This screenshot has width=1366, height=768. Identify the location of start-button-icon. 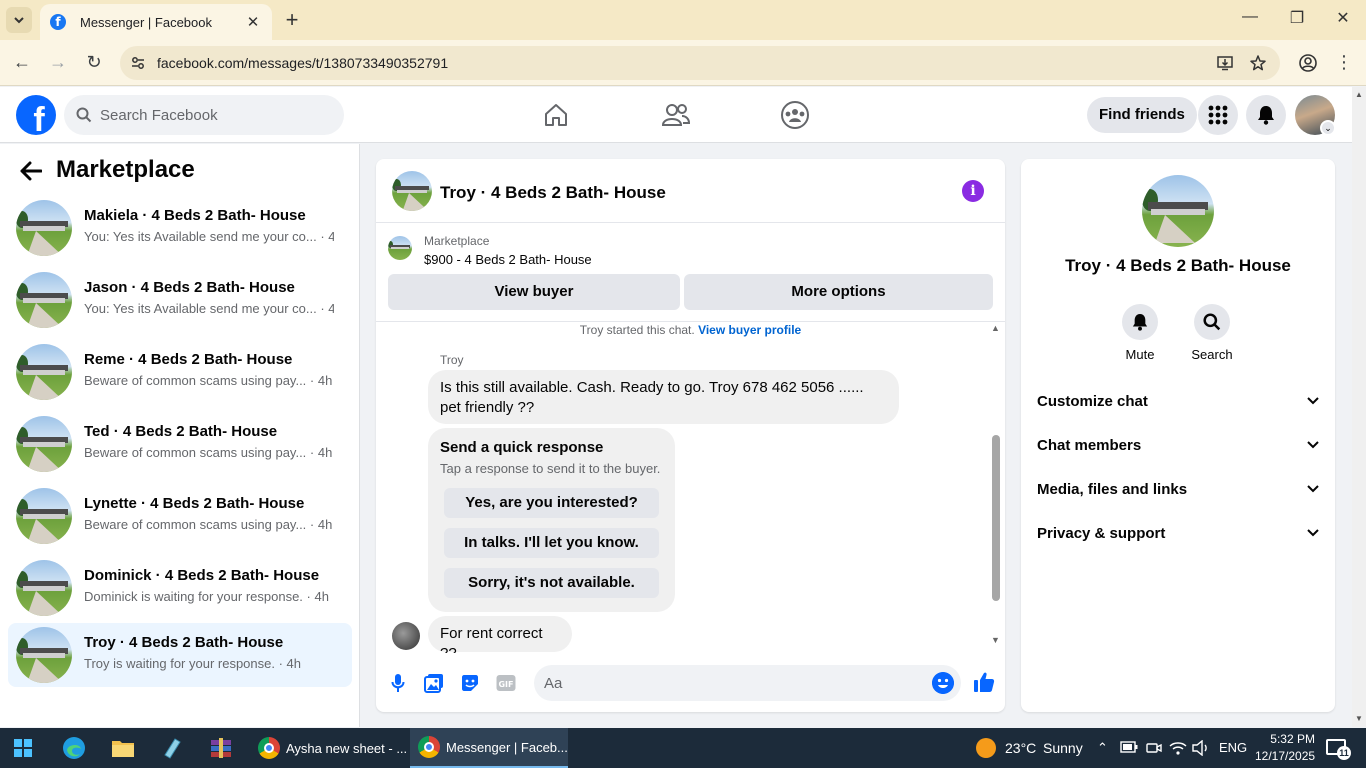
(23, 748).